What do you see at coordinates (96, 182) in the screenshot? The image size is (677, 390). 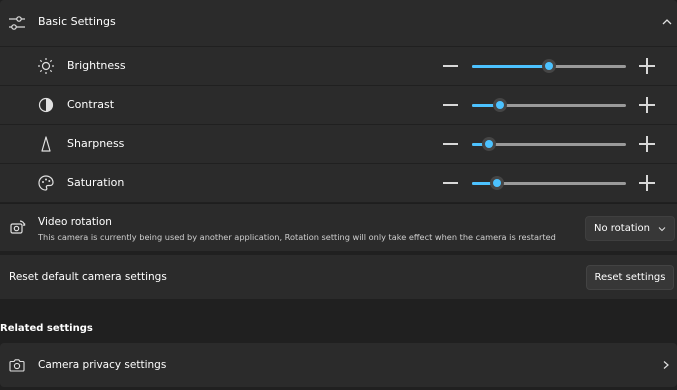 I see `saturation-label: Saturation` at bounding box center [96, 182].